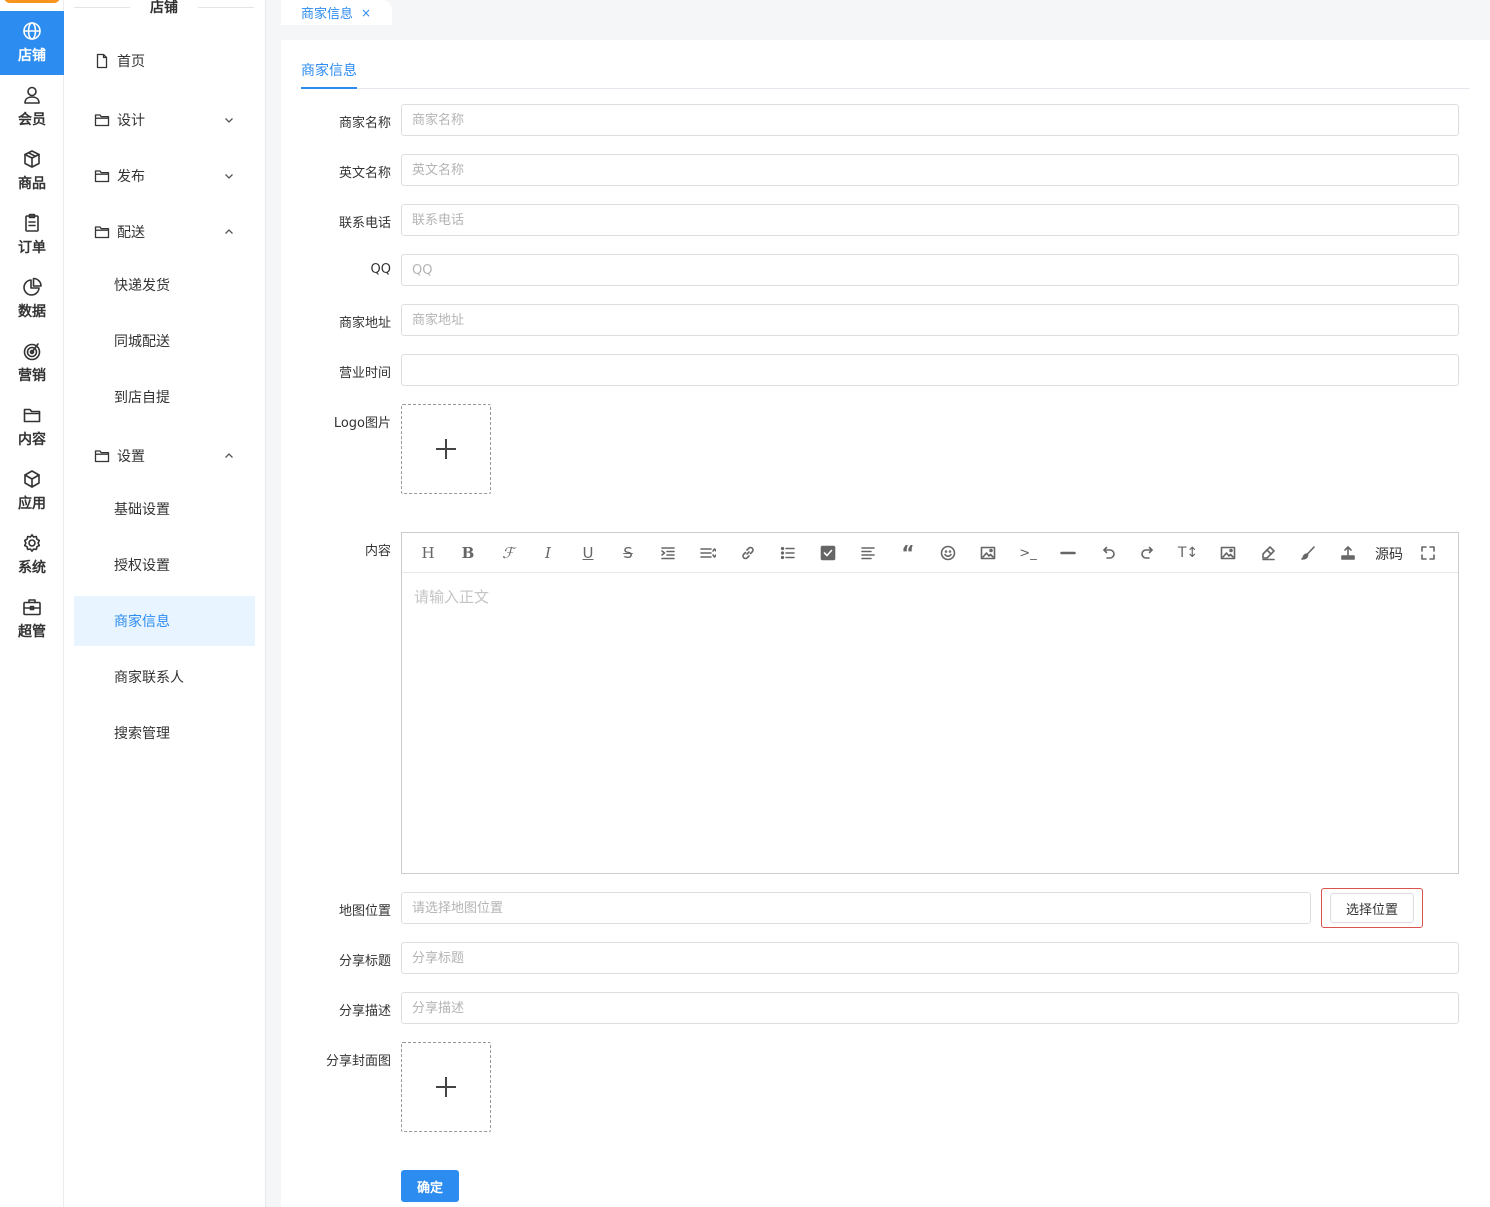 The width and height of the screenshot is (1490, 1207). What do you see at coordinates (164, 285) in the screenshot?
I see `menu-sub-express: 快递发货` at bounding box center [164, 285].